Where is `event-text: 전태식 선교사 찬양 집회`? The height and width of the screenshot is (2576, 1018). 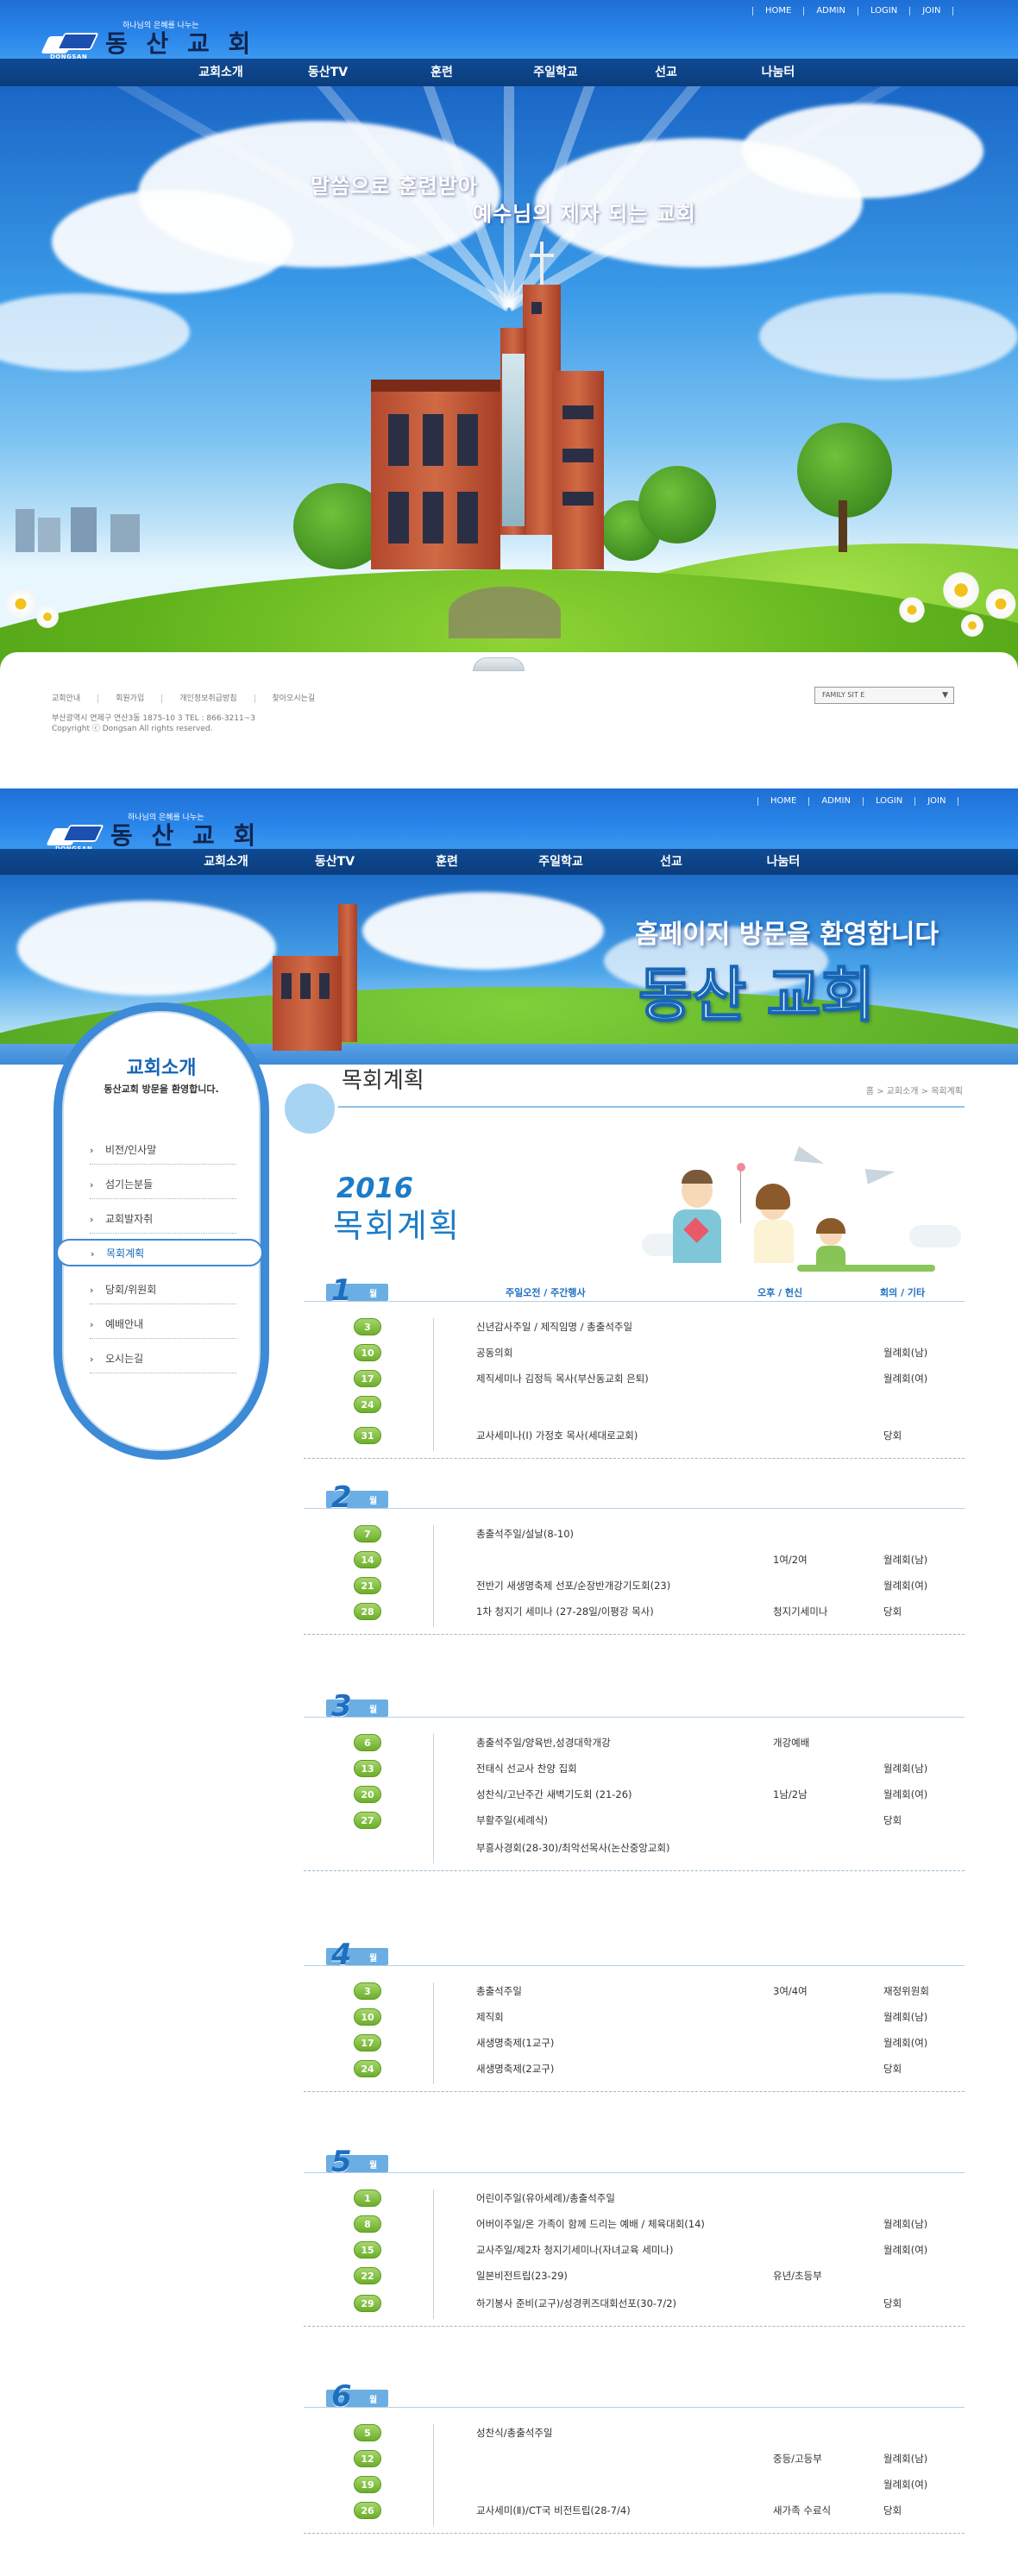
event-text: 전태식 선교사 찬양 집회 is located at coordinates (527, 1768).